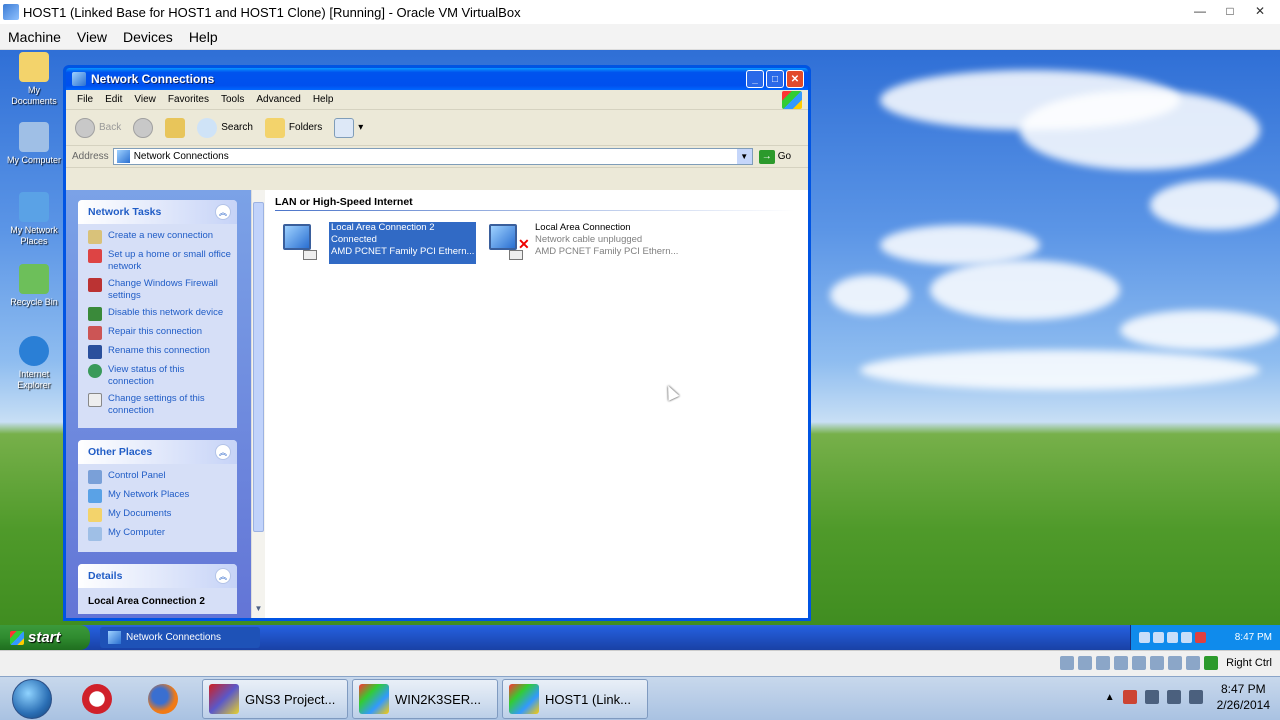 This screenshot has width=1280, height=720. I want to click on details-header: Details ︽, so click(157, 576).